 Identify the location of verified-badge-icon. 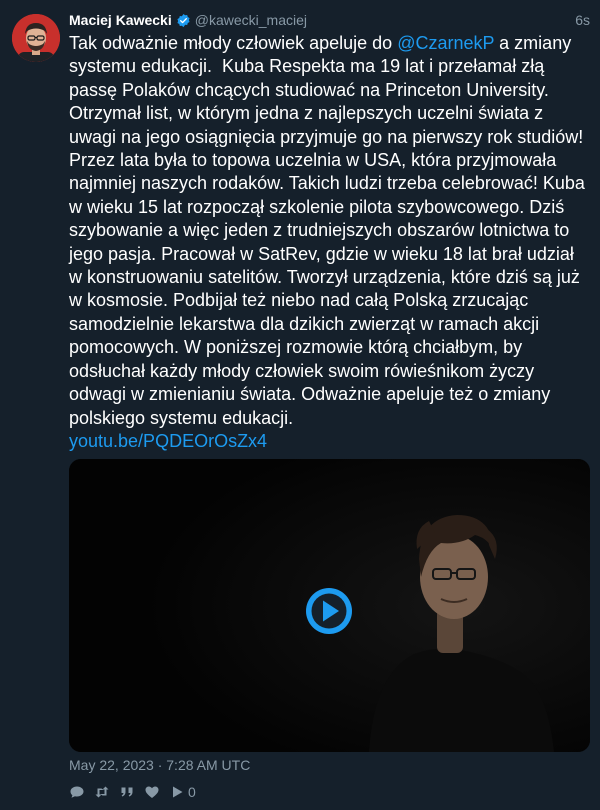
(183, 20).